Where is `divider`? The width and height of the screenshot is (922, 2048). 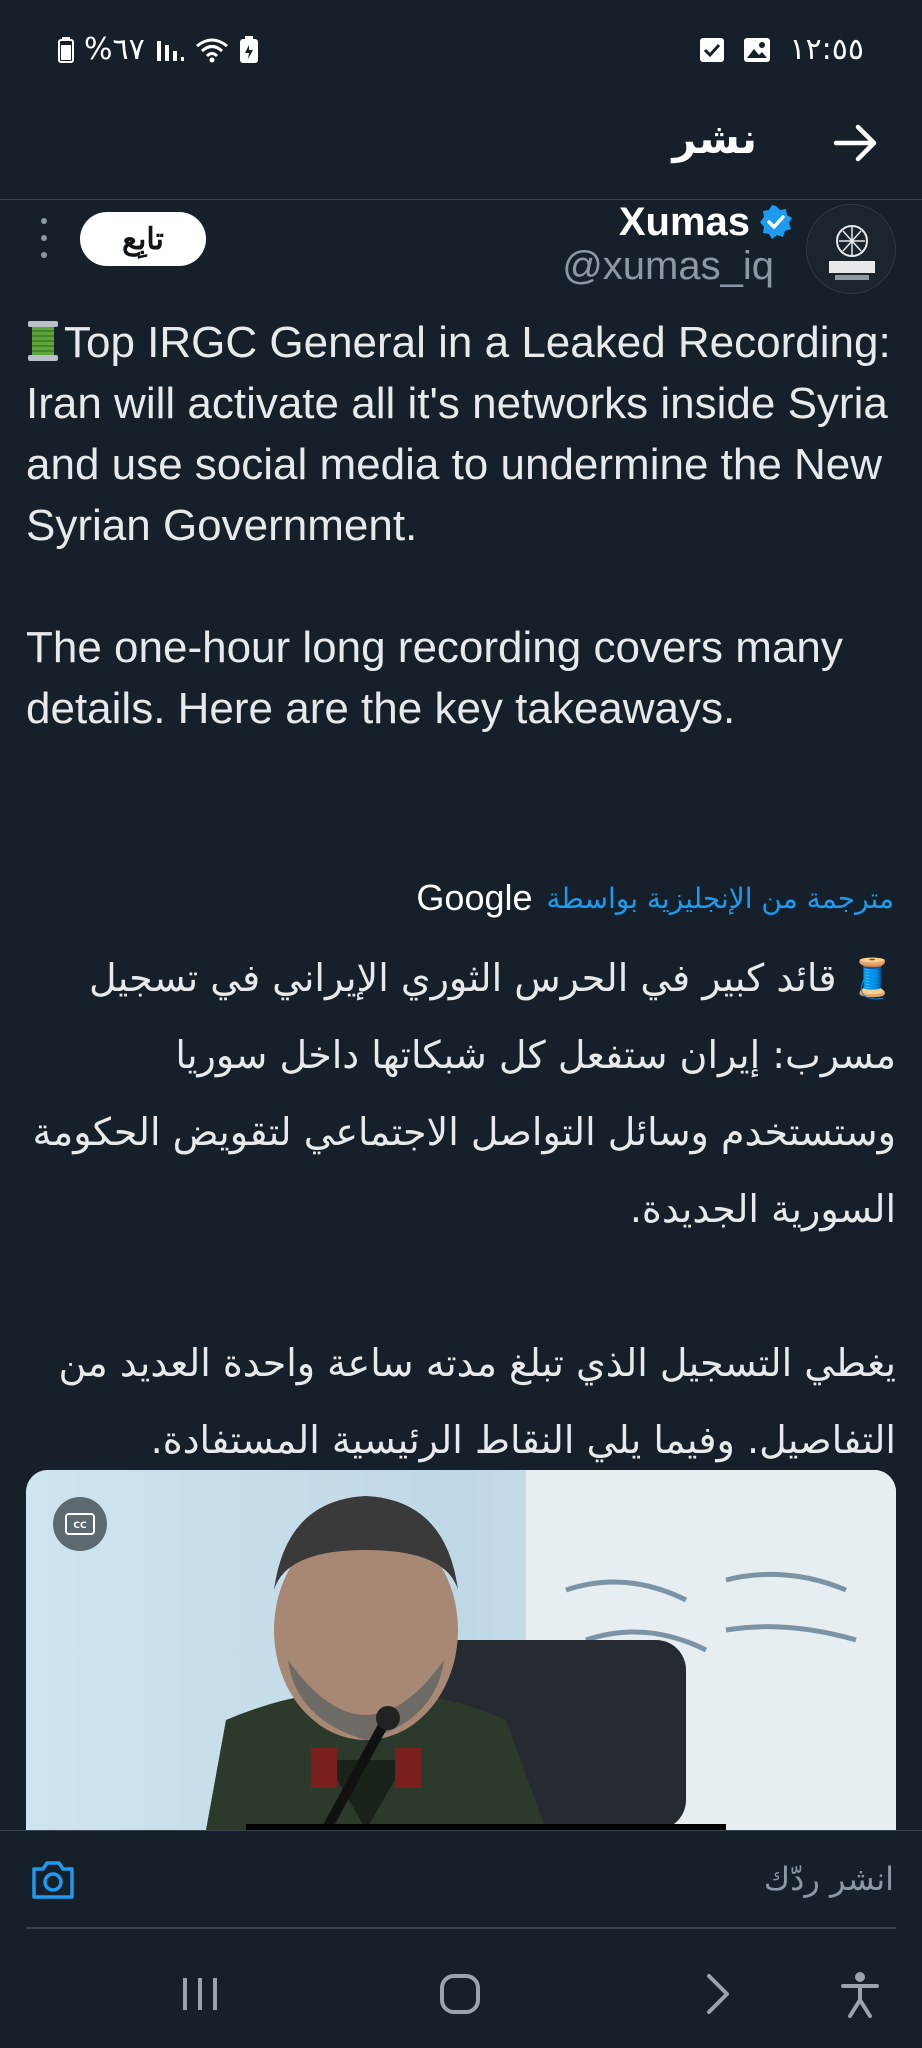
divider is located at coordinates (461, 1928).